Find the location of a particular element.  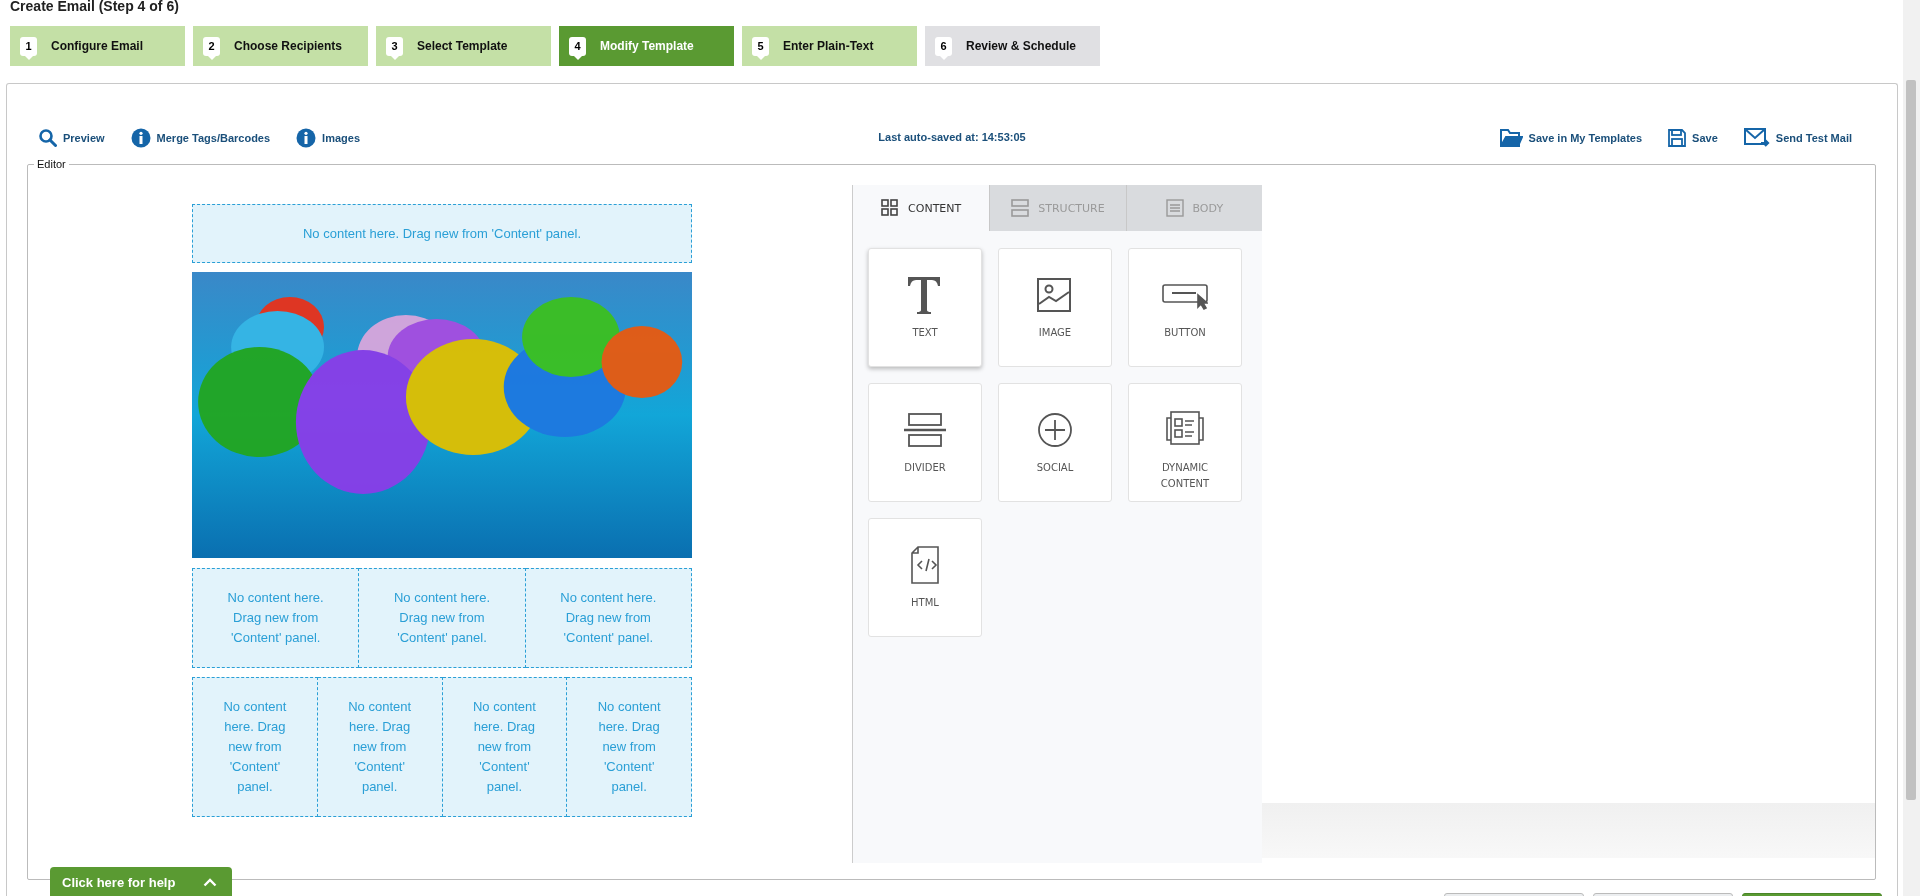

send-mail-icon is located at coordinates (1756, 138).